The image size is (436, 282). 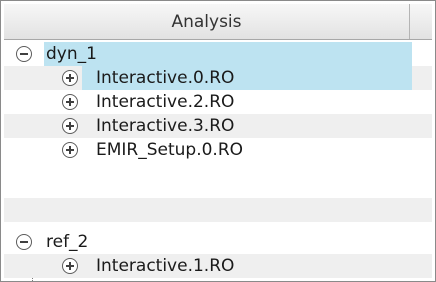 I want to click on tree-group-label: dyn_1, so click(x=71, y=54).